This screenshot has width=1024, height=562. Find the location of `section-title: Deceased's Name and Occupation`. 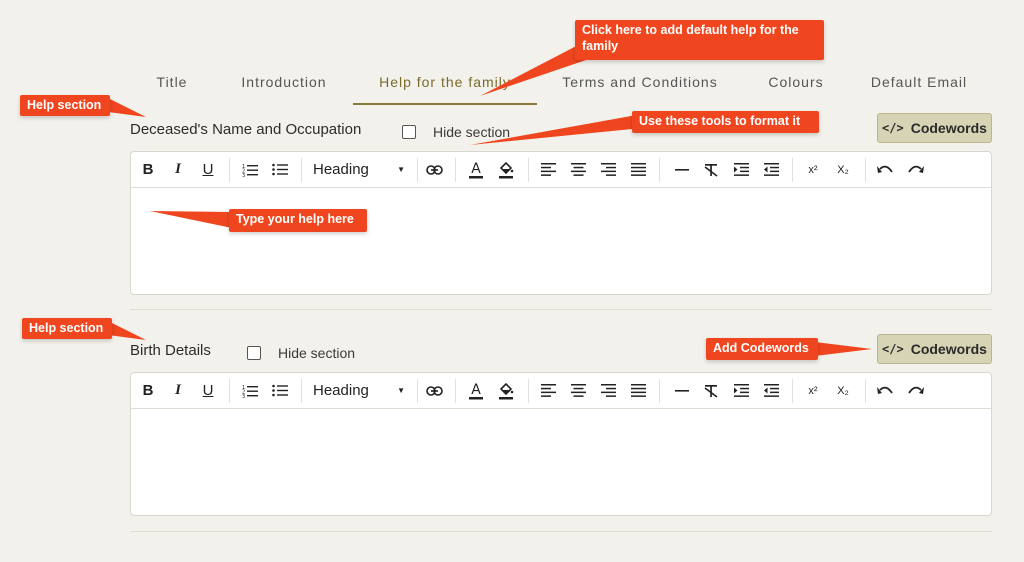

section-title: Deceased's Name and Occupation is located at coordinates (246, 129).